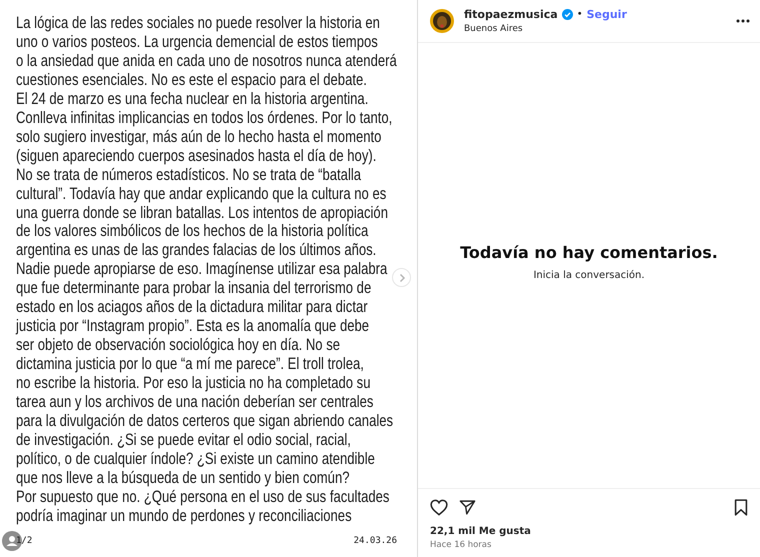 The height and width of the screenshot is (557, 760). Describe the element at coordinates (743, 21) in the screenshot. I see `more-options-icon` at that location.